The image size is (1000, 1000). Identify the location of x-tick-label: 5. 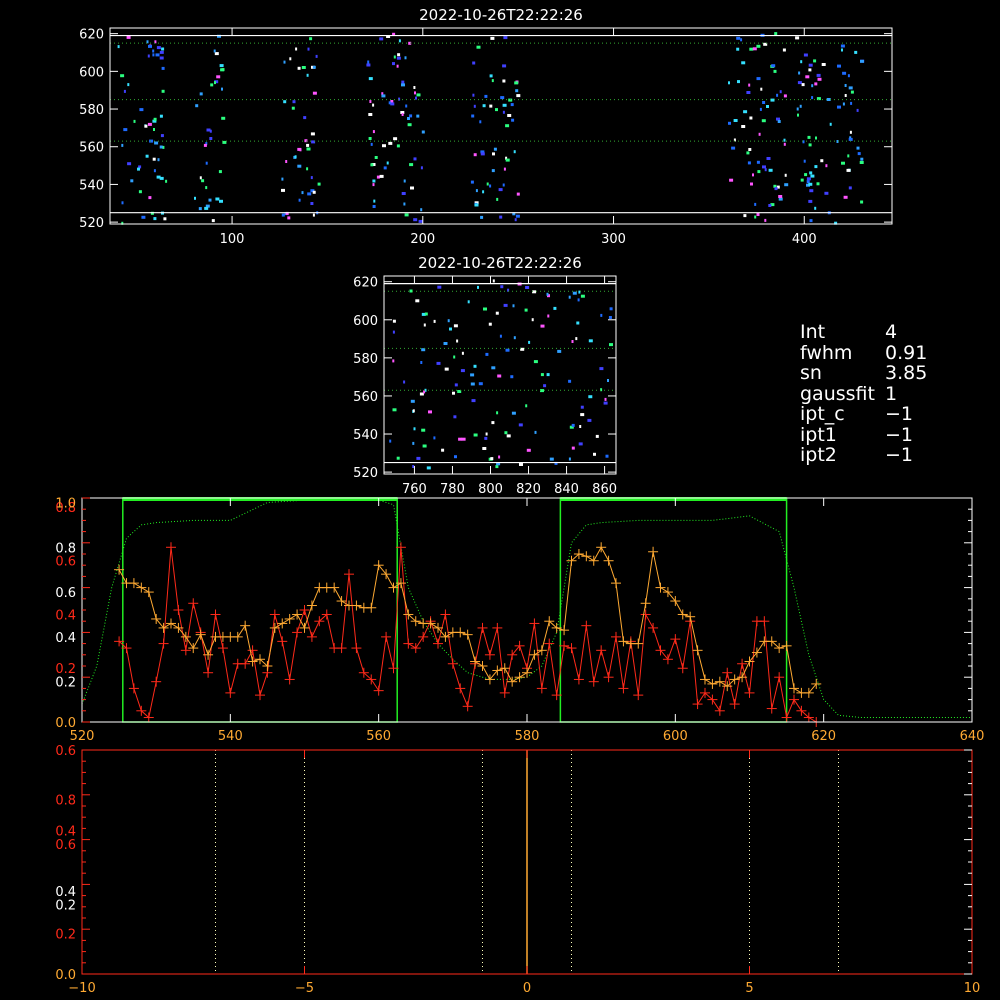
(749, 988).